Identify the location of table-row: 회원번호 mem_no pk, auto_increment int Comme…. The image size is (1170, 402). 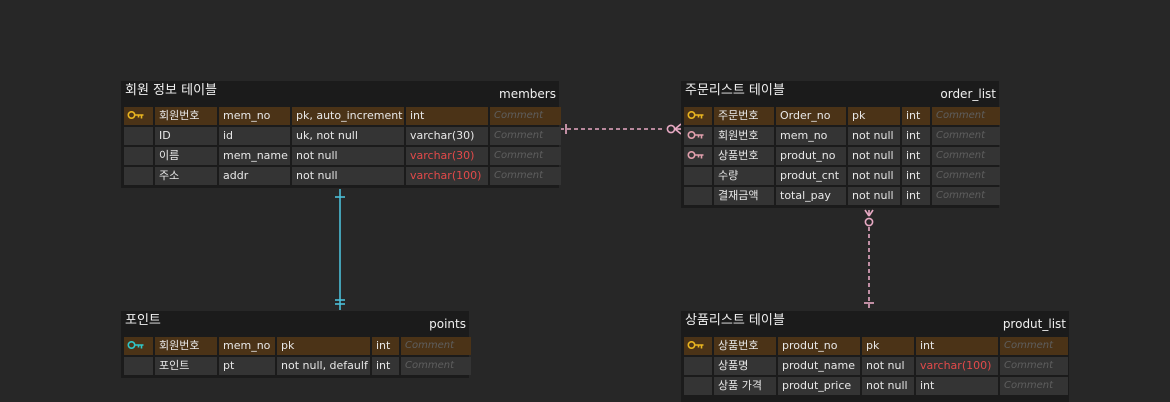
(342, 116).